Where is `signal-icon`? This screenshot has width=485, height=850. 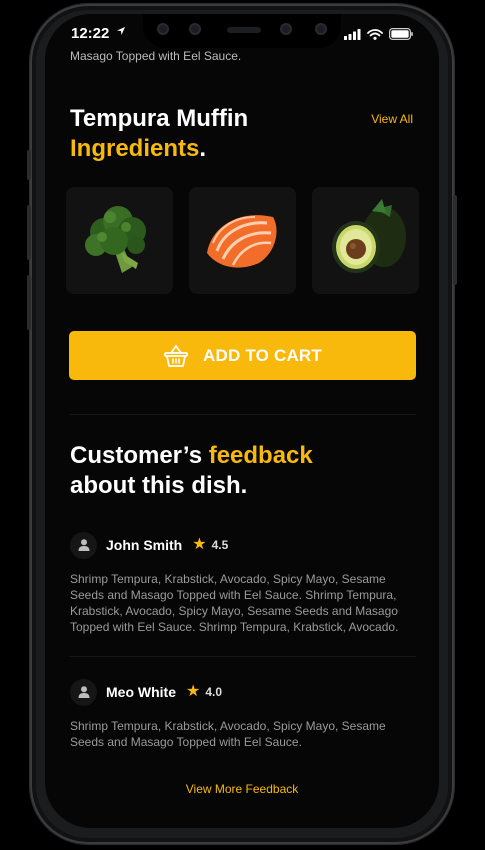
signal-icon is located at coordinates (352, 34).